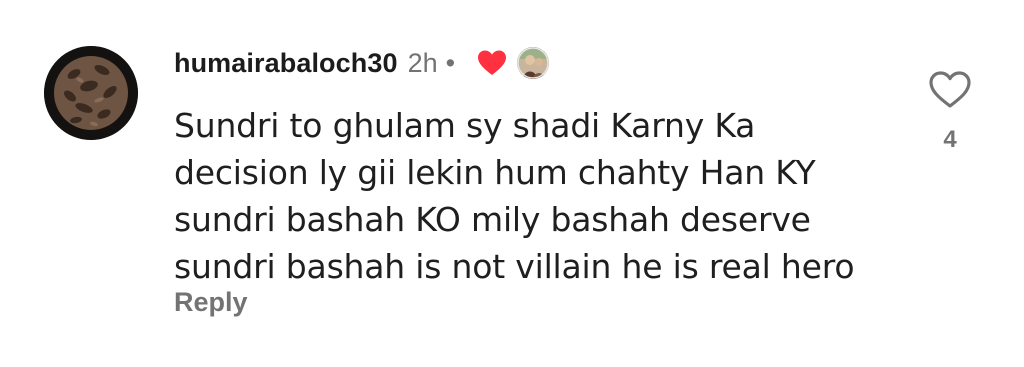 Image resolution: width=1024 pixels, height=367 pixels. What do you see at coordinates (211, 302) in the screenshot?
I see `reply-button: Reply` at bounding box center [211, 302].